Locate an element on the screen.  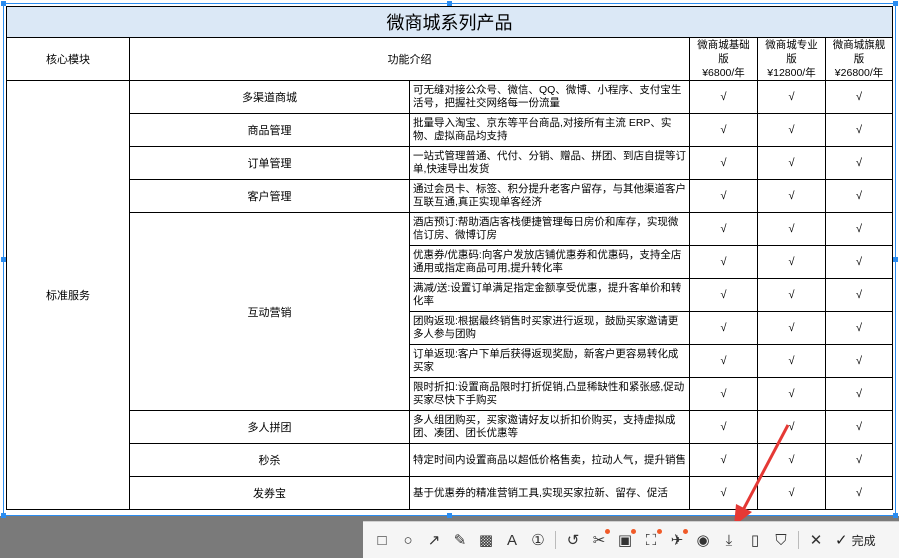
done-button: ✓ 完成 is located at coordinates (855, 540).